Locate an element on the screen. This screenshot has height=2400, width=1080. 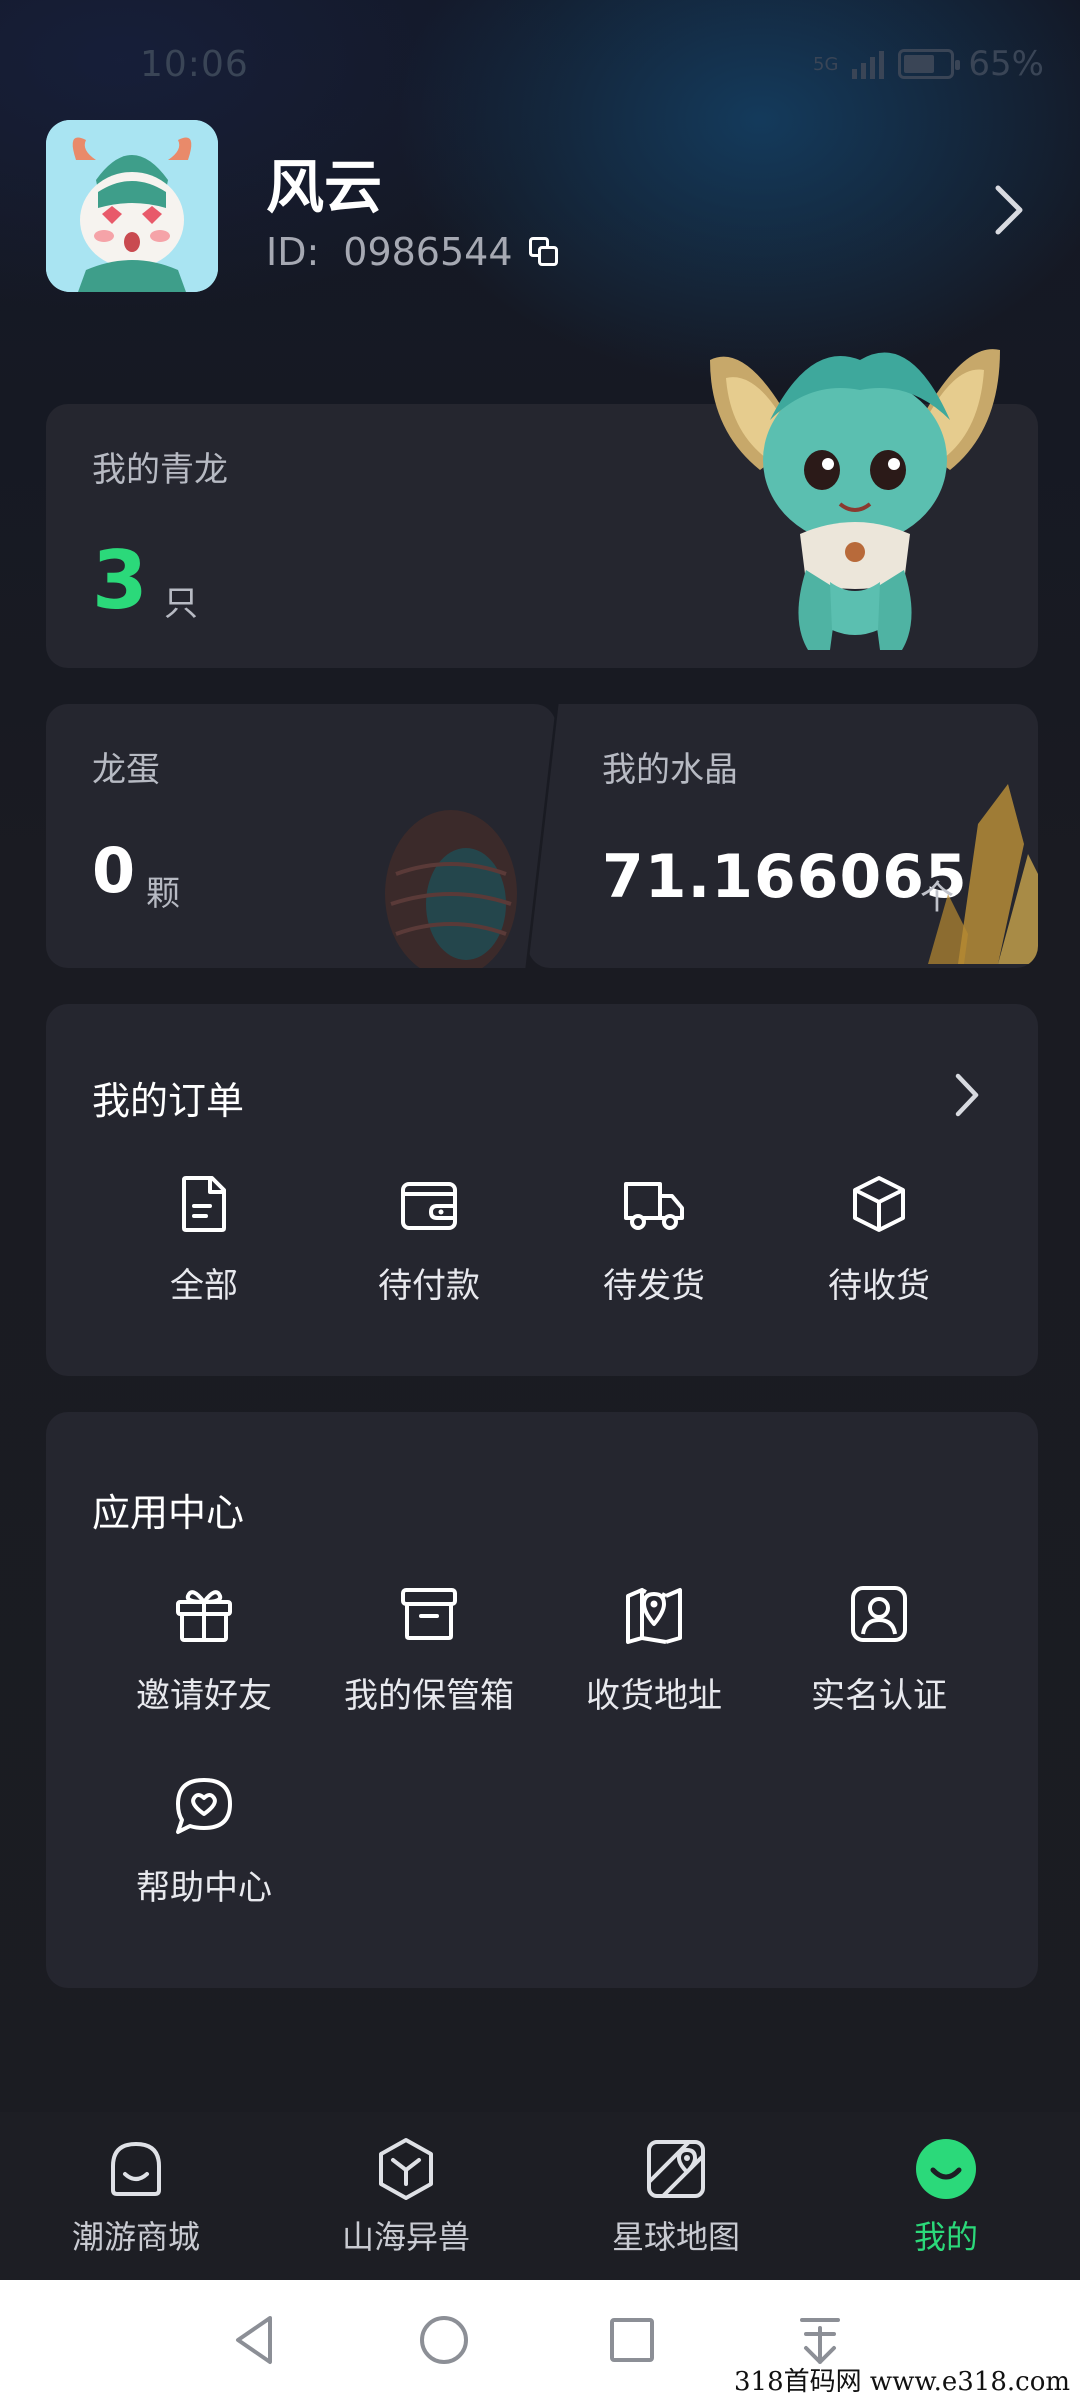
battery-icon is located at coordinates (929, 64).